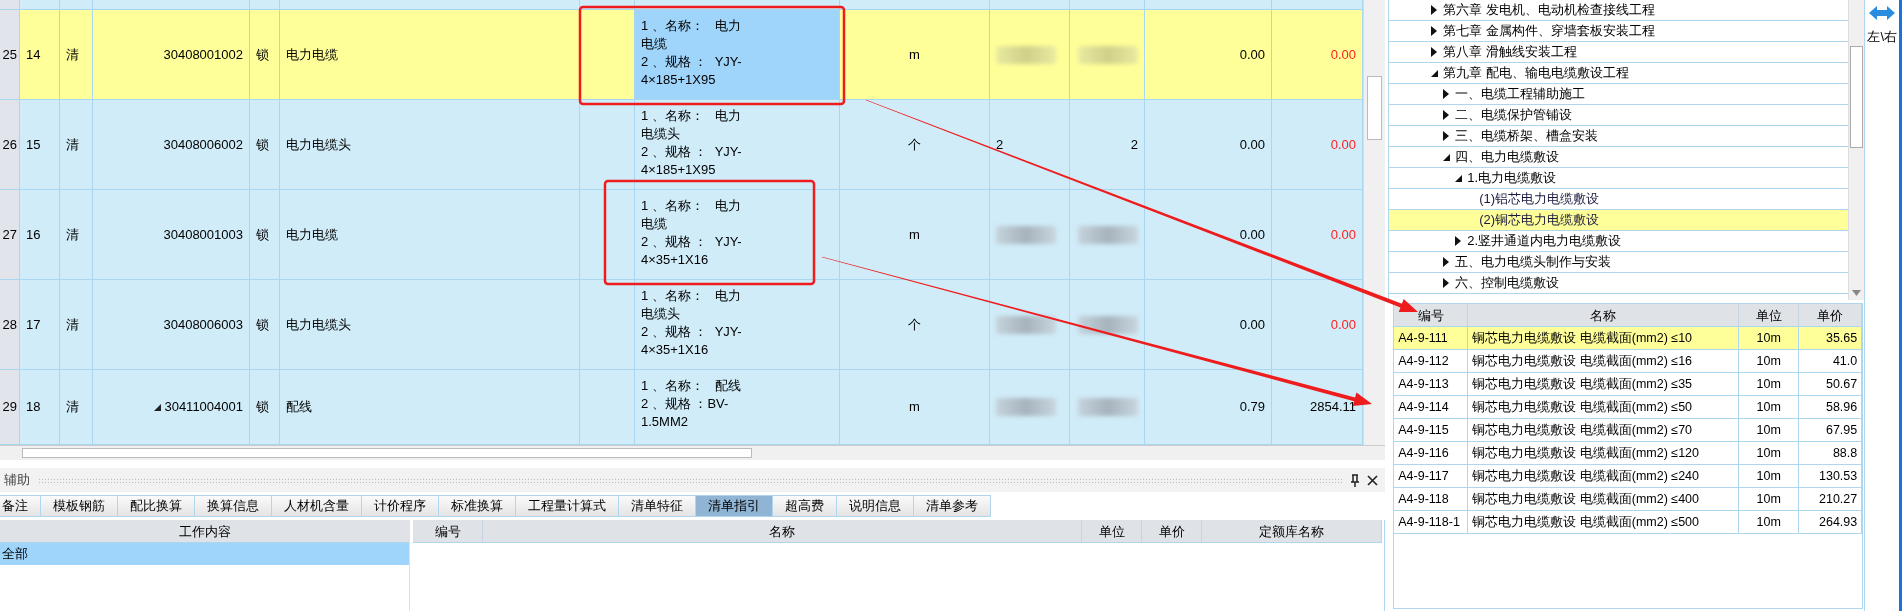 This screenshot has width=1904, height=611. I want to click on table-row: 29 18 清 30411004001 锁 配线 1 、名称： 配线 2 、规格 ：BV- 1.5MM2 m 0.79 2854.11, so click(681, 407).